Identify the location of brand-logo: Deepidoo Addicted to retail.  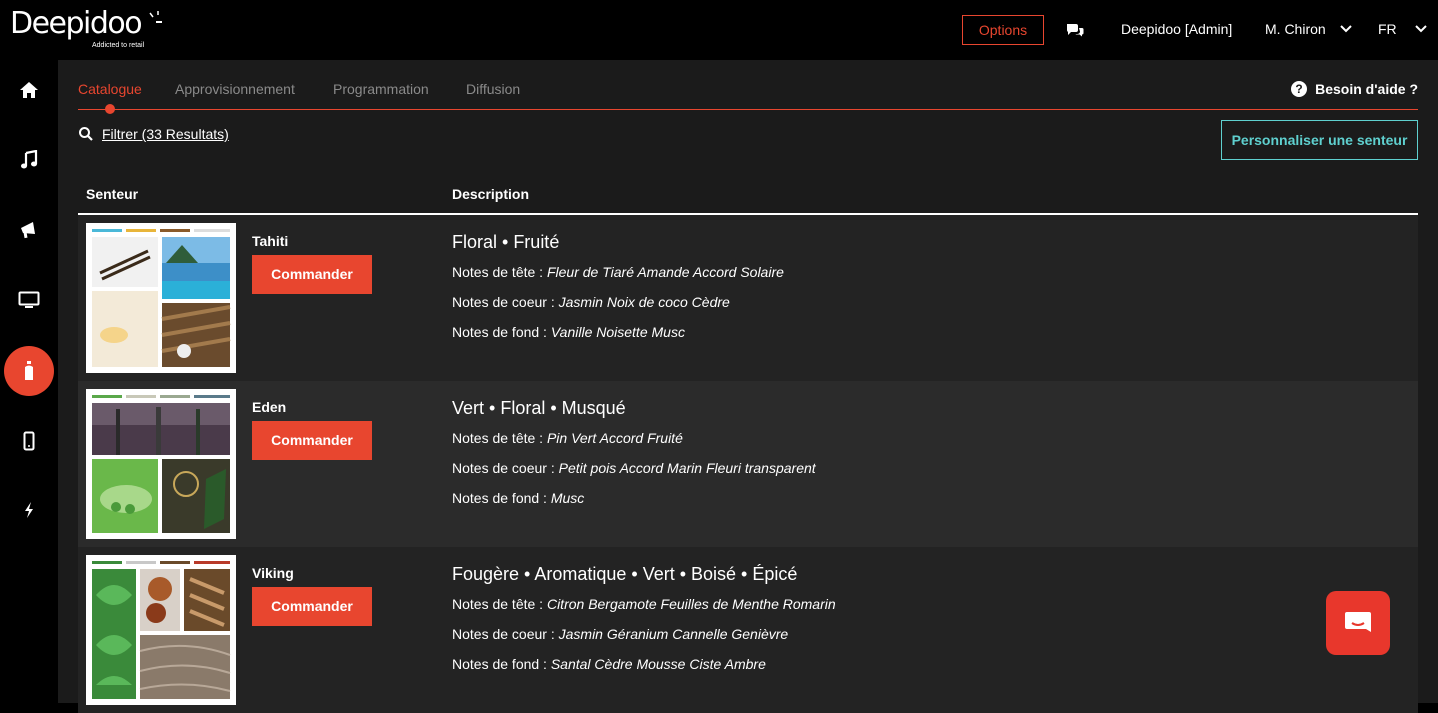
(86, 27).